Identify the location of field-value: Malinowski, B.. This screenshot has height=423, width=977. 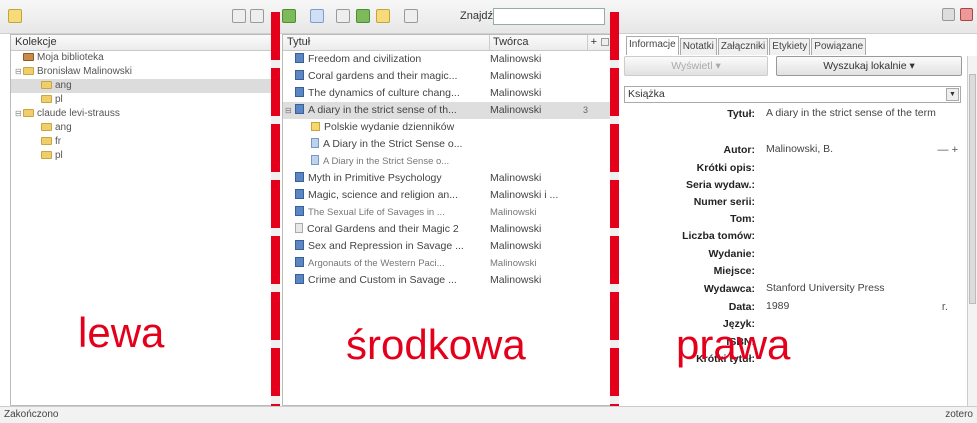
(853, 149).